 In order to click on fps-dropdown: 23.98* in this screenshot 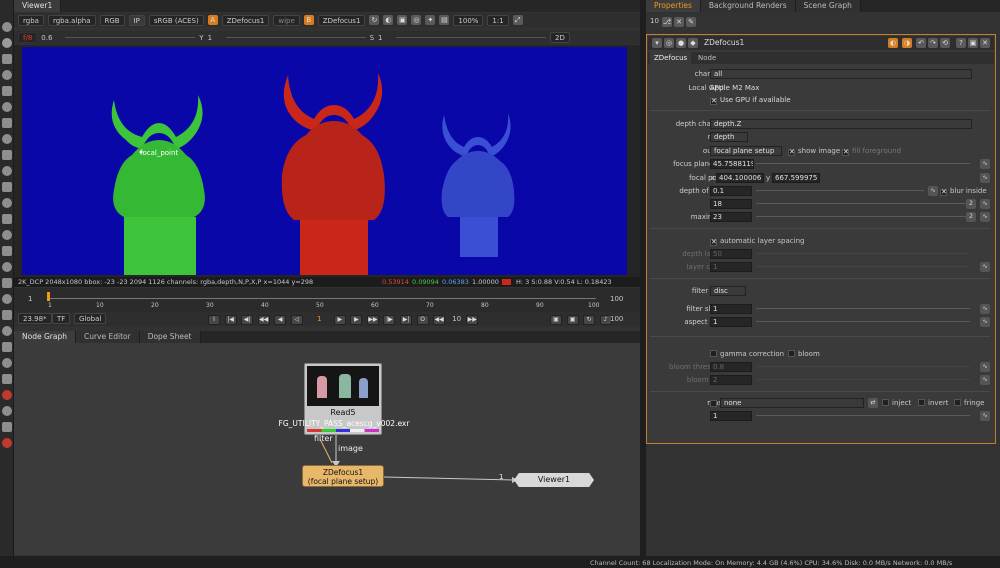, I will do `click(35, 318)`.